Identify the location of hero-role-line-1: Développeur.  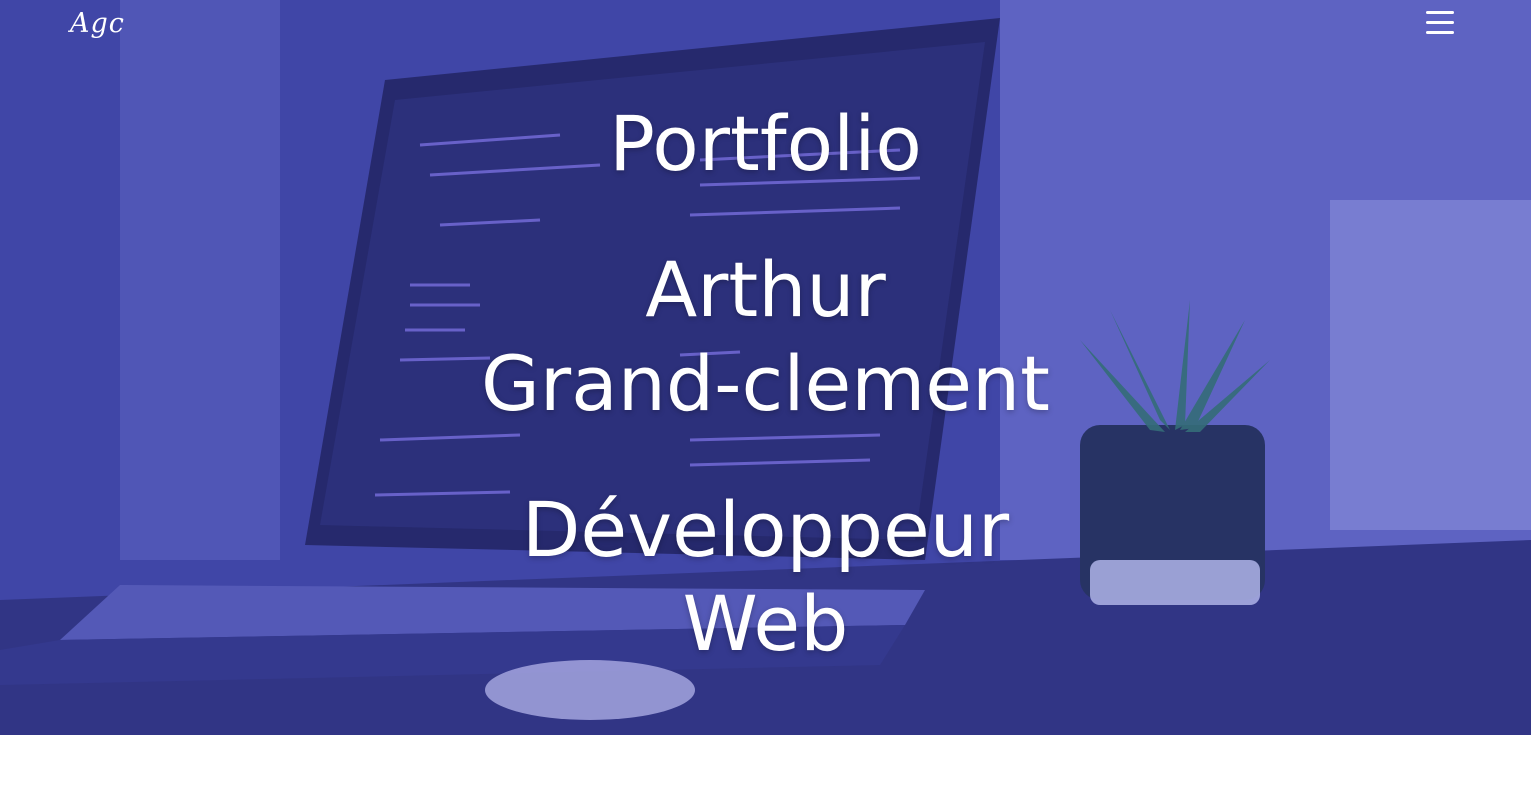
(765, 529).